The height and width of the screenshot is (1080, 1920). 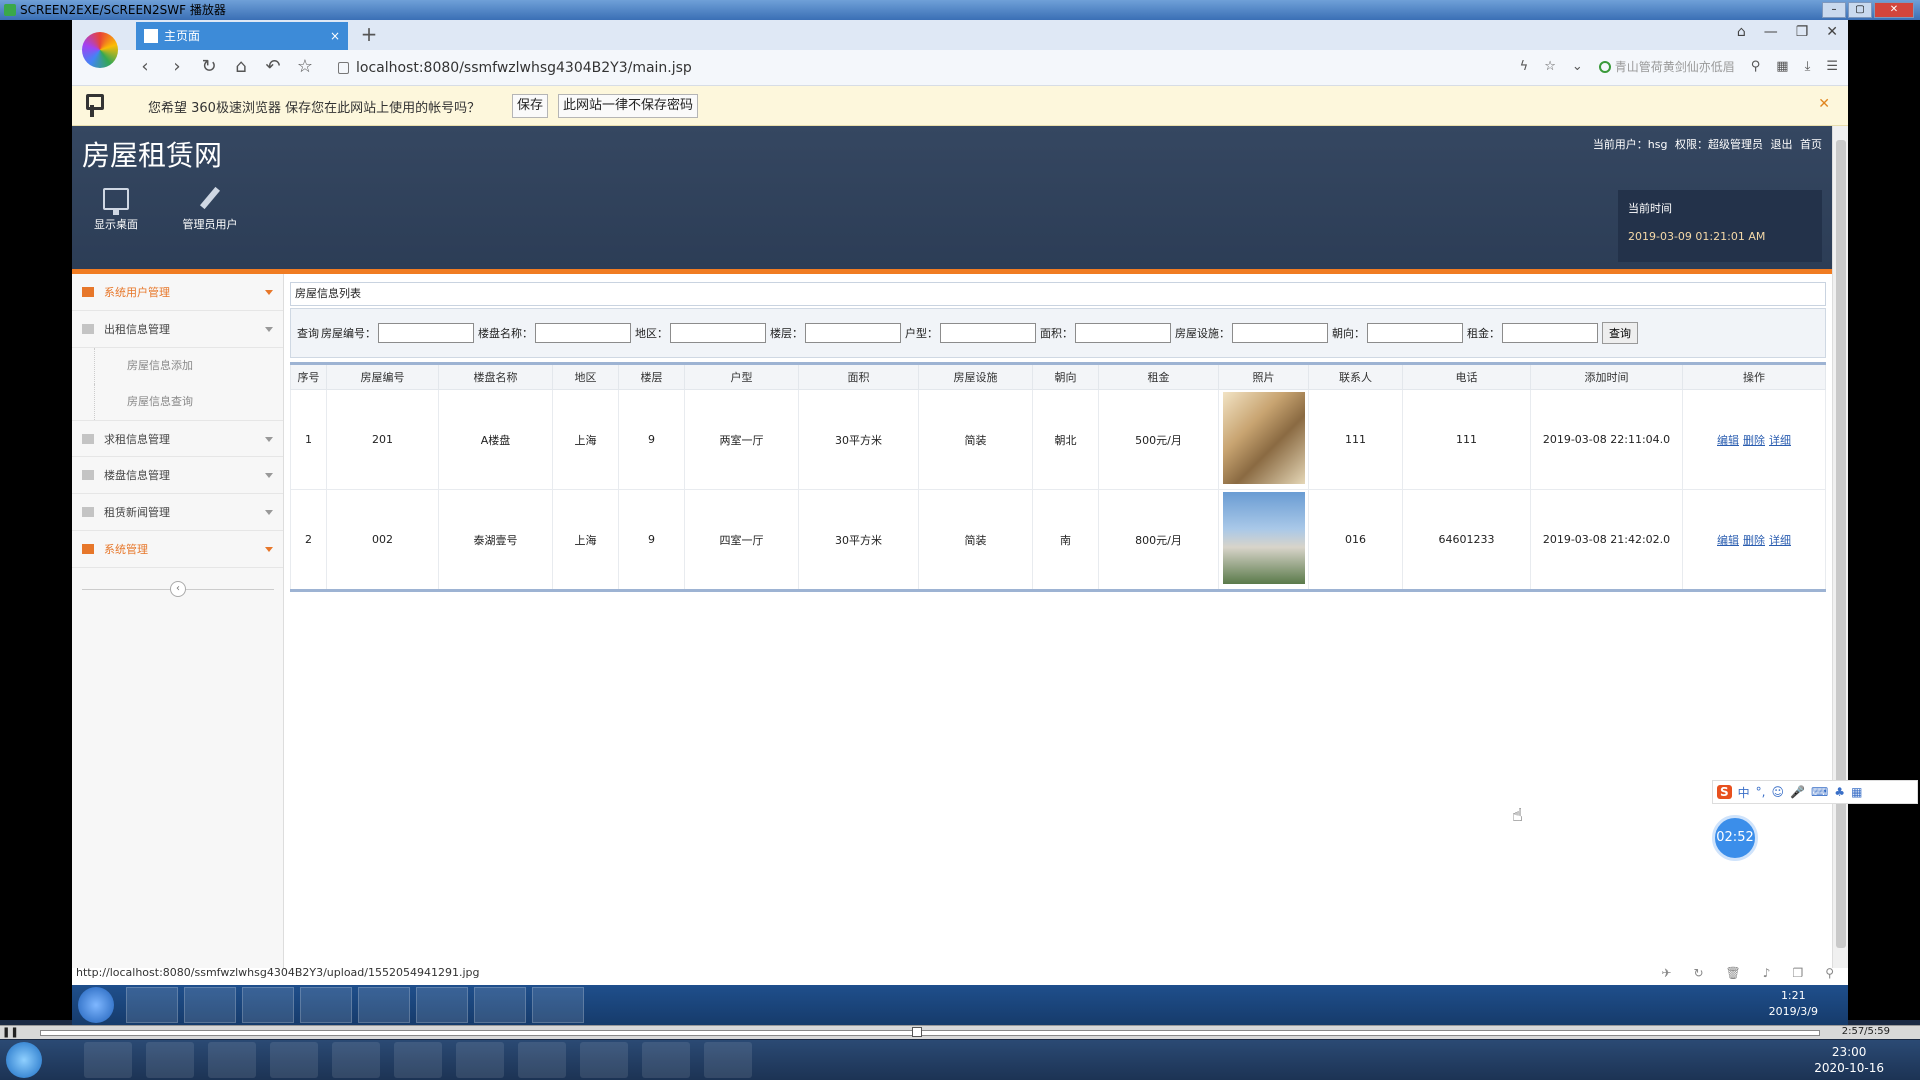 What do you see at coordinates (145, 66) in the screenshot?
I see `back-icon: ‹` at bounding box center [145, 66].